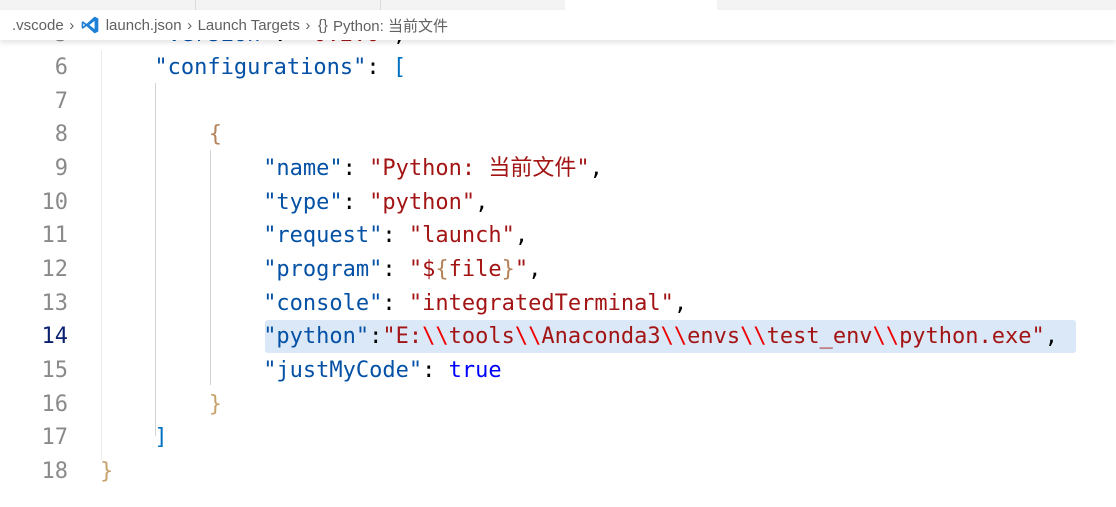 Image resolution: width=1116 pixels, height=507 pixels. I want to click on tab-strip, so click(558, 5).